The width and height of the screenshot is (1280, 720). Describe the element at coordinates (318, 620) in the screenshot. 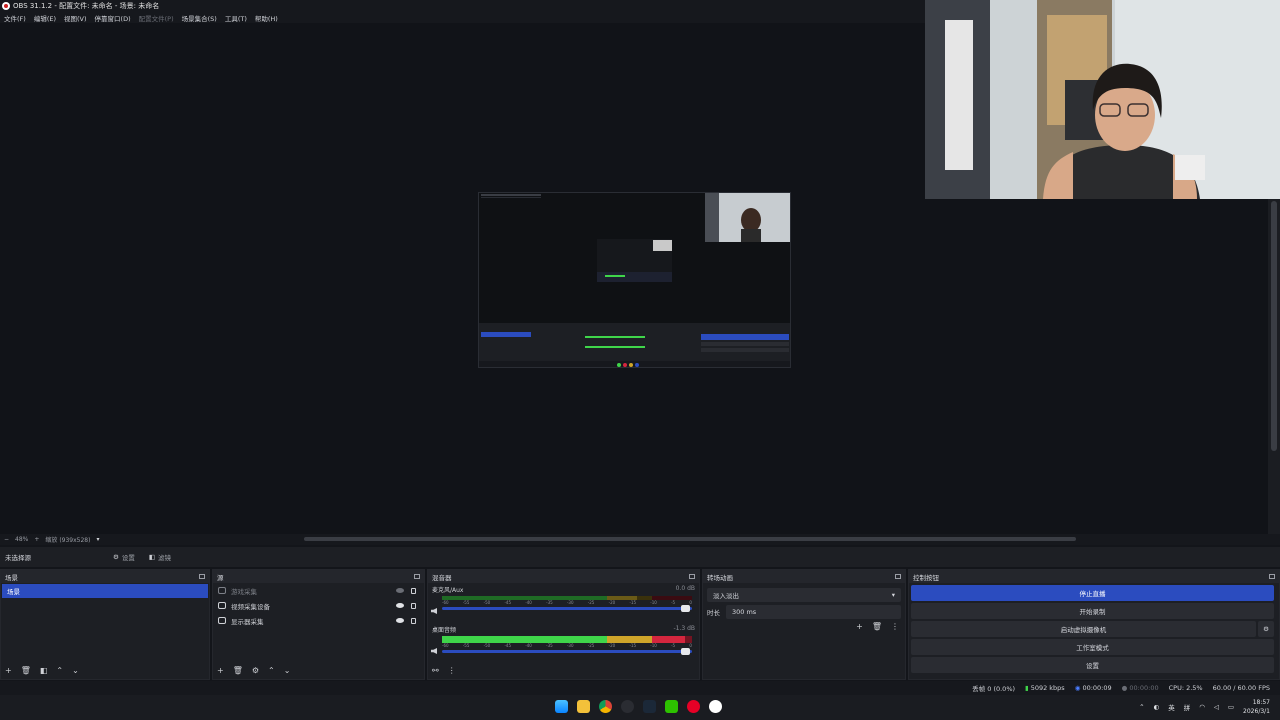

I see `source-item-display-capture: 显示器采集` at that location.